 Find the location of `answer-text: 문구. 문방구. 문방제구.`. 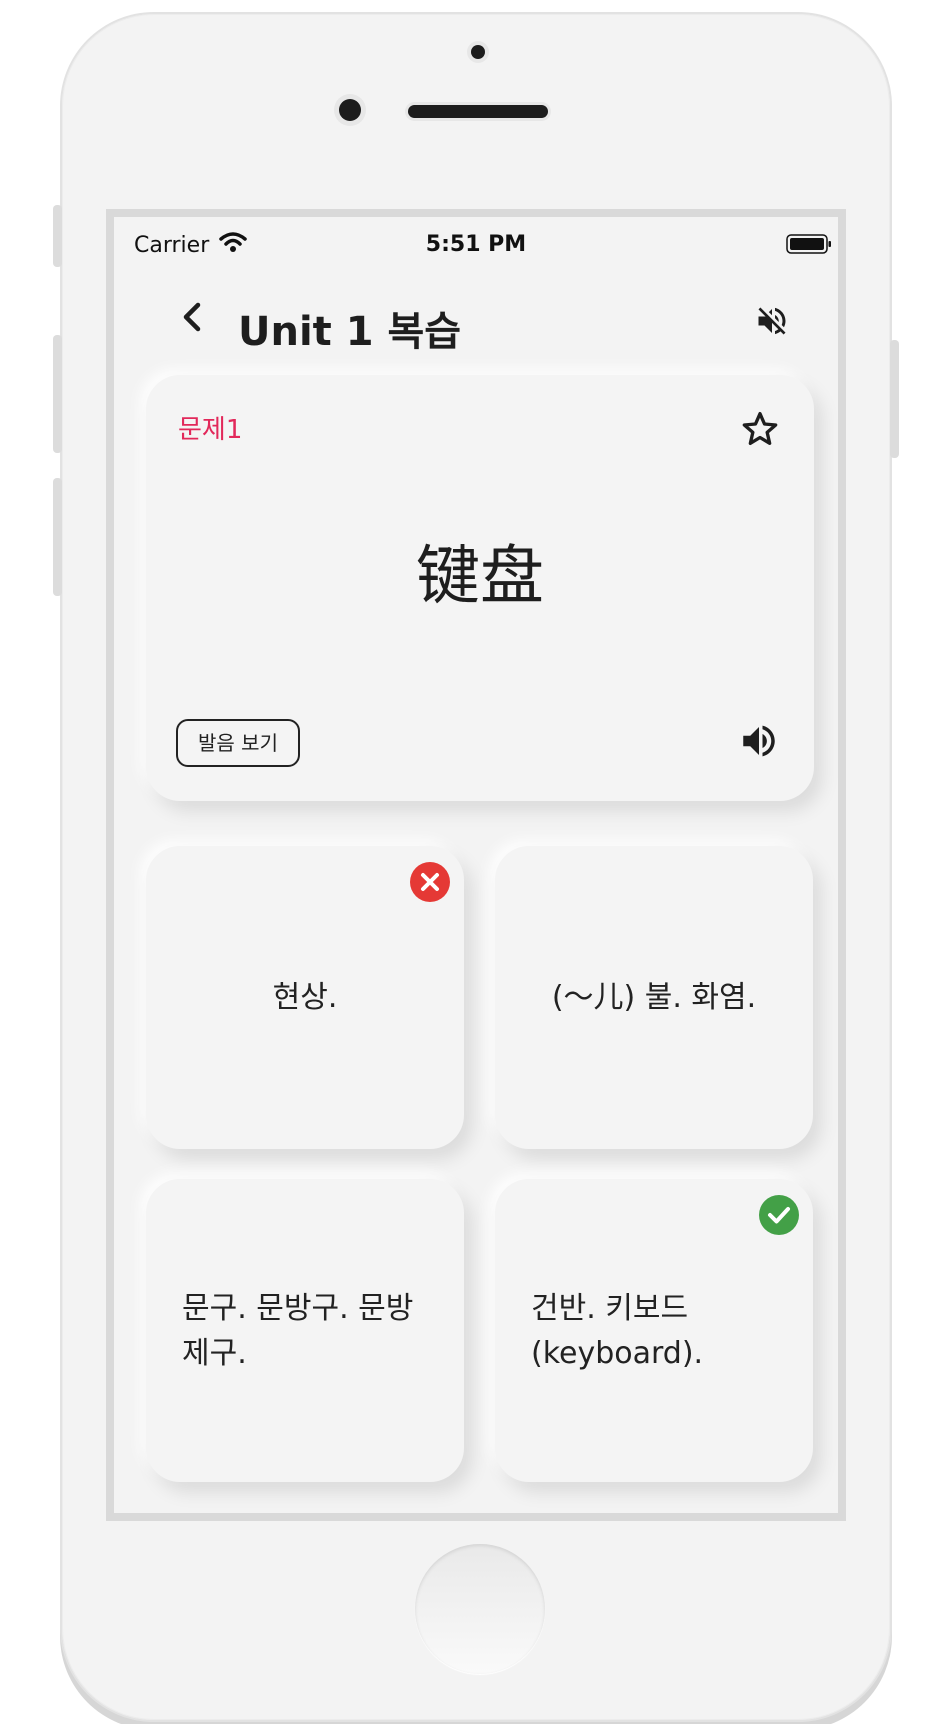

answer-text: 문구. 문방구. 문방제구. is located at coordinates (298, 1330).